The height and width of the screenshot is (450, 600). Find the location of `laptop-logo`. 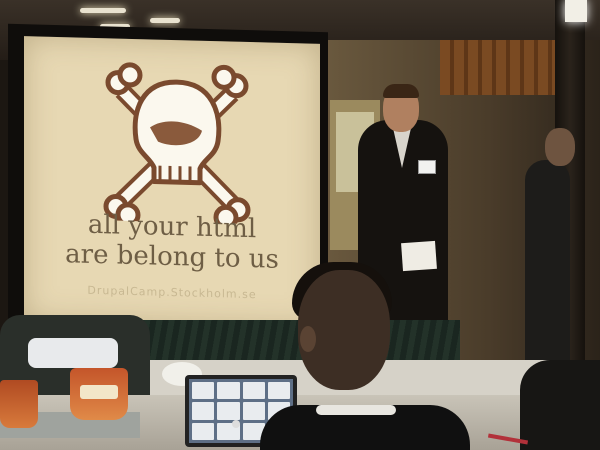

laptop-logo is located at coordinates (236, 424).